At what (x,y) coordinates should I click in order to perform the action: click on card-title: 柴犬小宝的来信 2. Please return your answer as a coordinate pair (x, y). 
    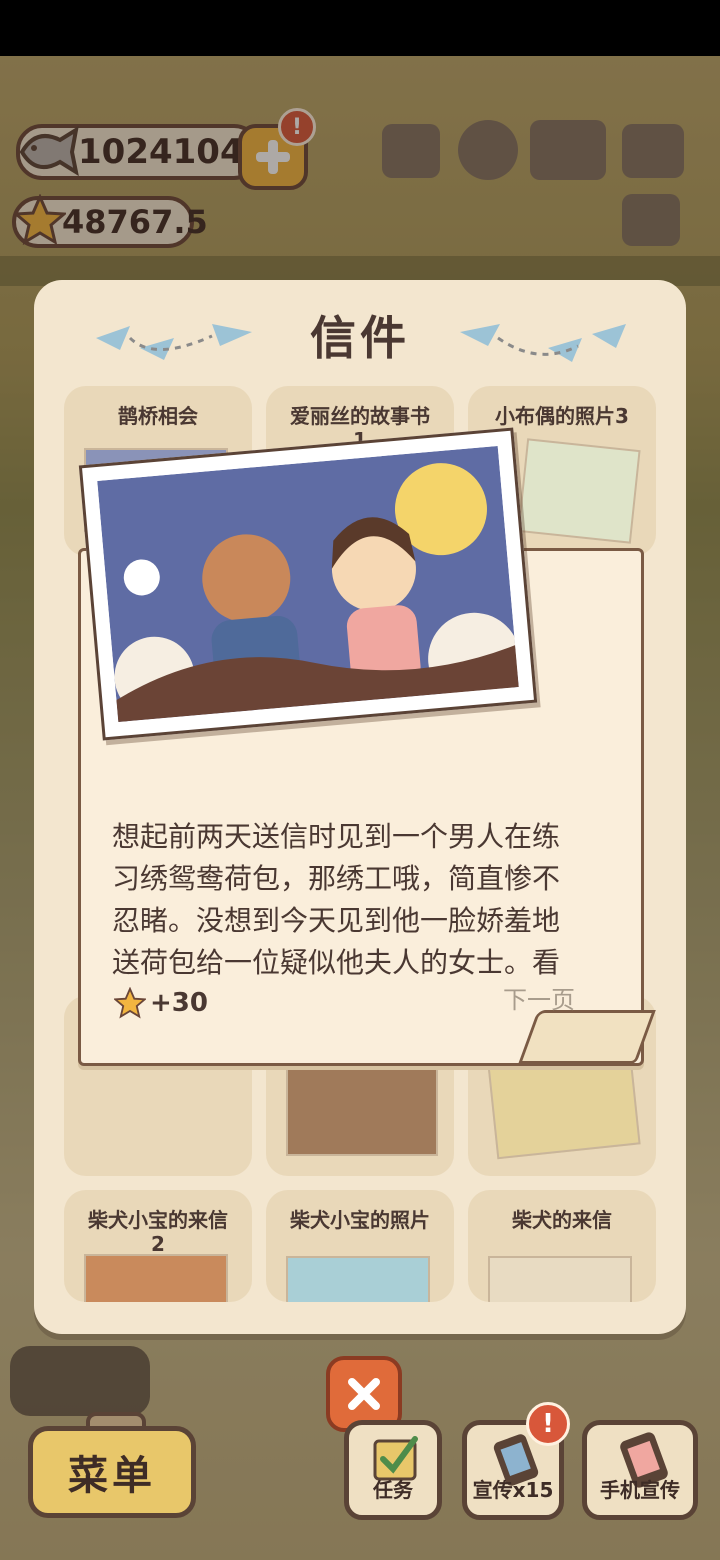
    Looking at the image, I should click on (158, 1232).